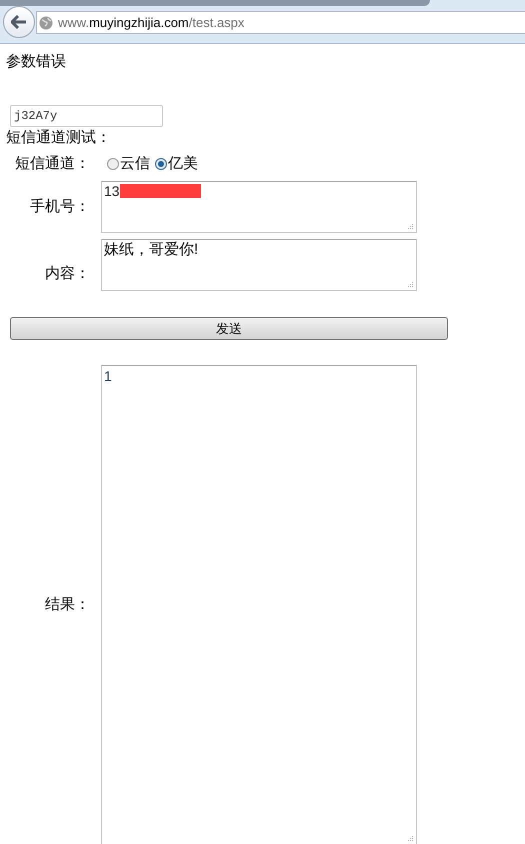 This screenshot has height=844, width=525. Describe the element at coordinates (67, 274) in the screenshot. I see `field-label: 内容：` at that location.